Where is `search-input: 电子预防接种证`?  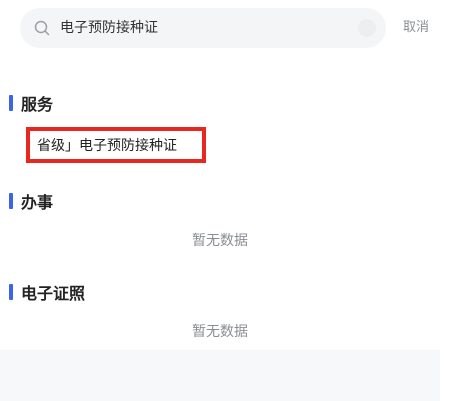
search-input: 电子预防接种证 is located at coordinates (203, 28).